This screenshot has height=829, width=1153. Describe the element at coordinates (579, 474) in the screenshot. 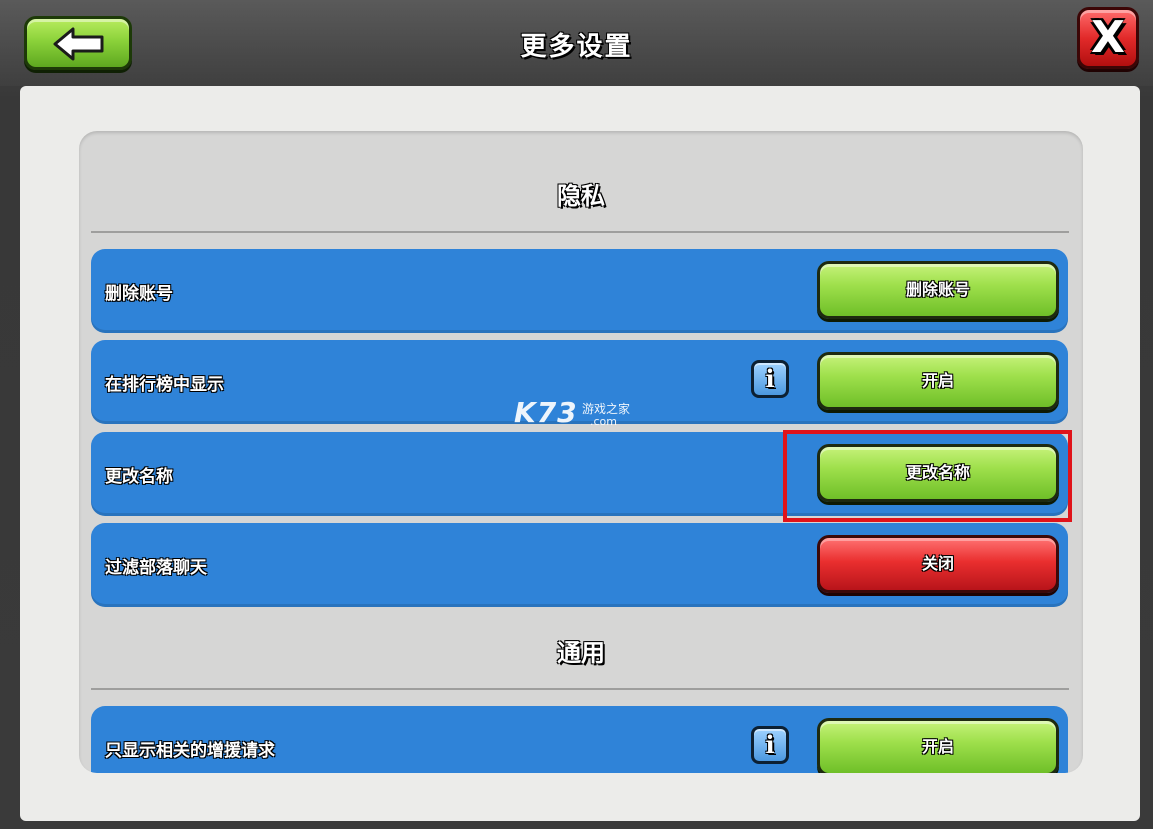

I see `setting-row-change-name: 更改名称 更改名称` at that location.